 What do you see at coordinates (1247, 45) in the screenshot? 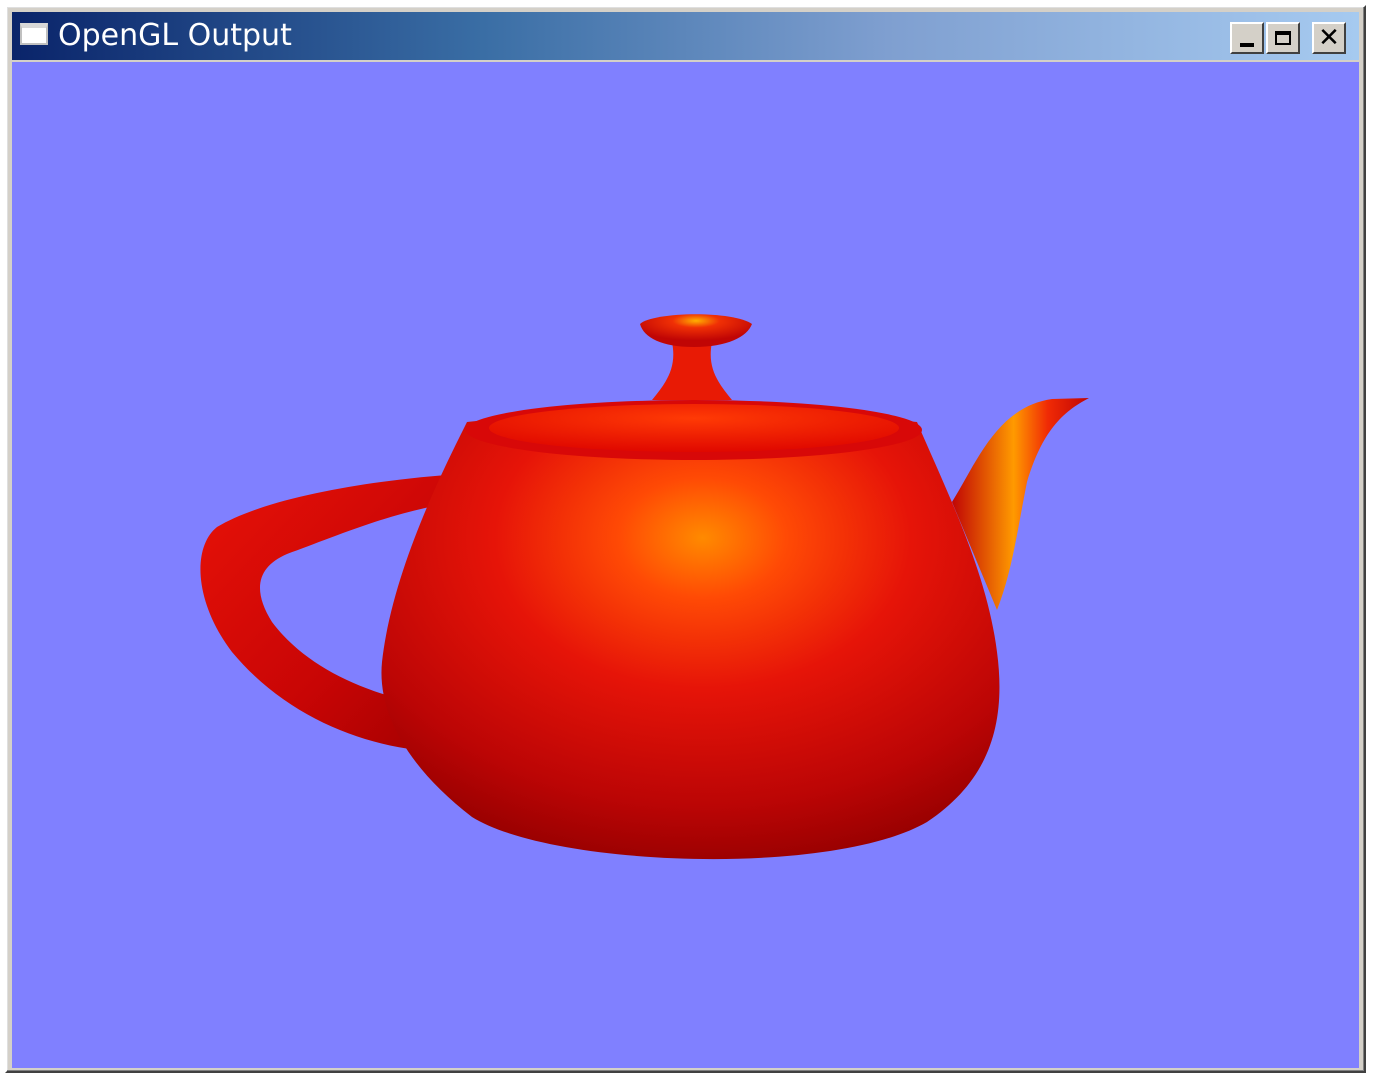
I see `minimize-icon` at bounding box center [1247, 45].